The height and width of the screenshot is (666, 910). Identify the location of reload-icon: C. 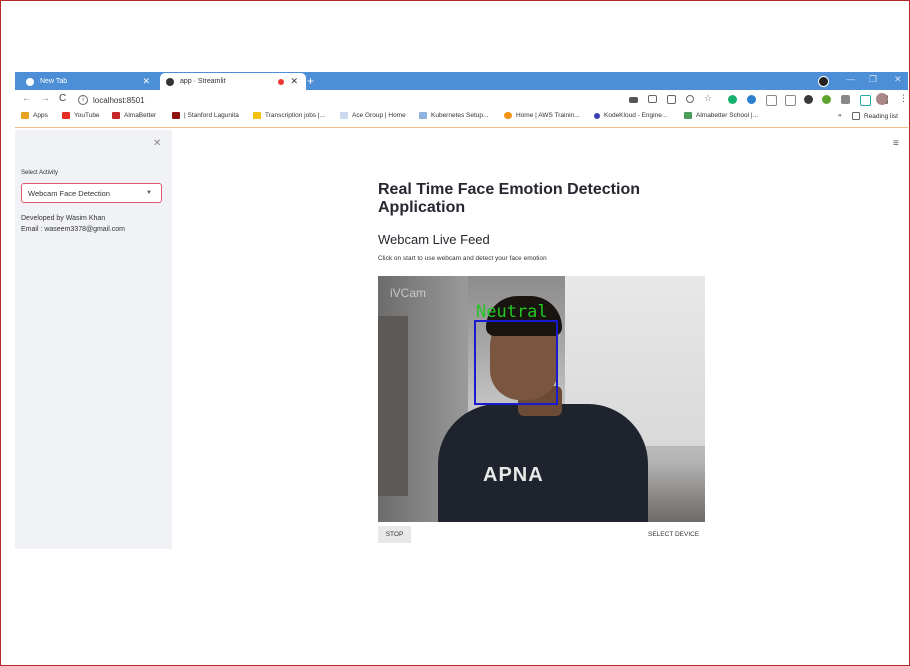
(62, 98).